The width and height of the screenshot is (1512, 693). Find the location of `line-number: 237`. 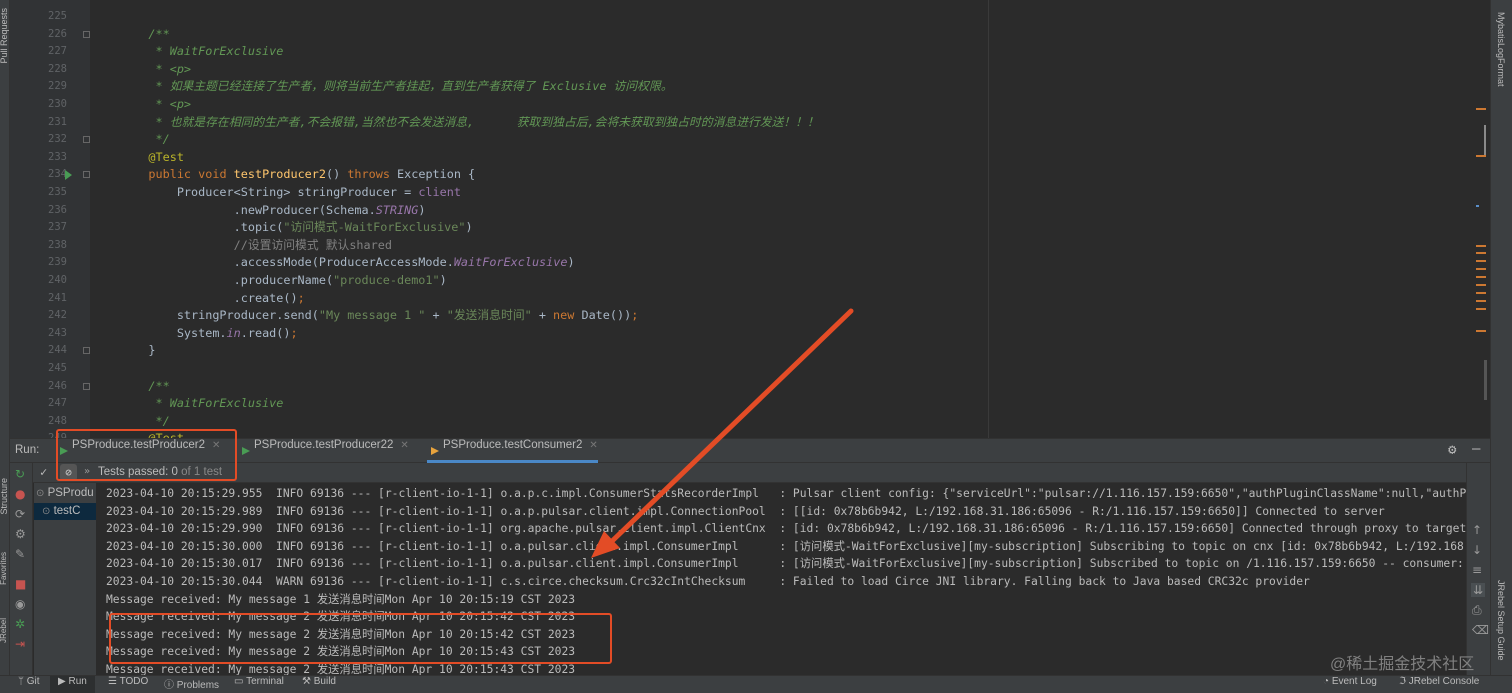

line-number: 237 is located at coordinates (57, 227).